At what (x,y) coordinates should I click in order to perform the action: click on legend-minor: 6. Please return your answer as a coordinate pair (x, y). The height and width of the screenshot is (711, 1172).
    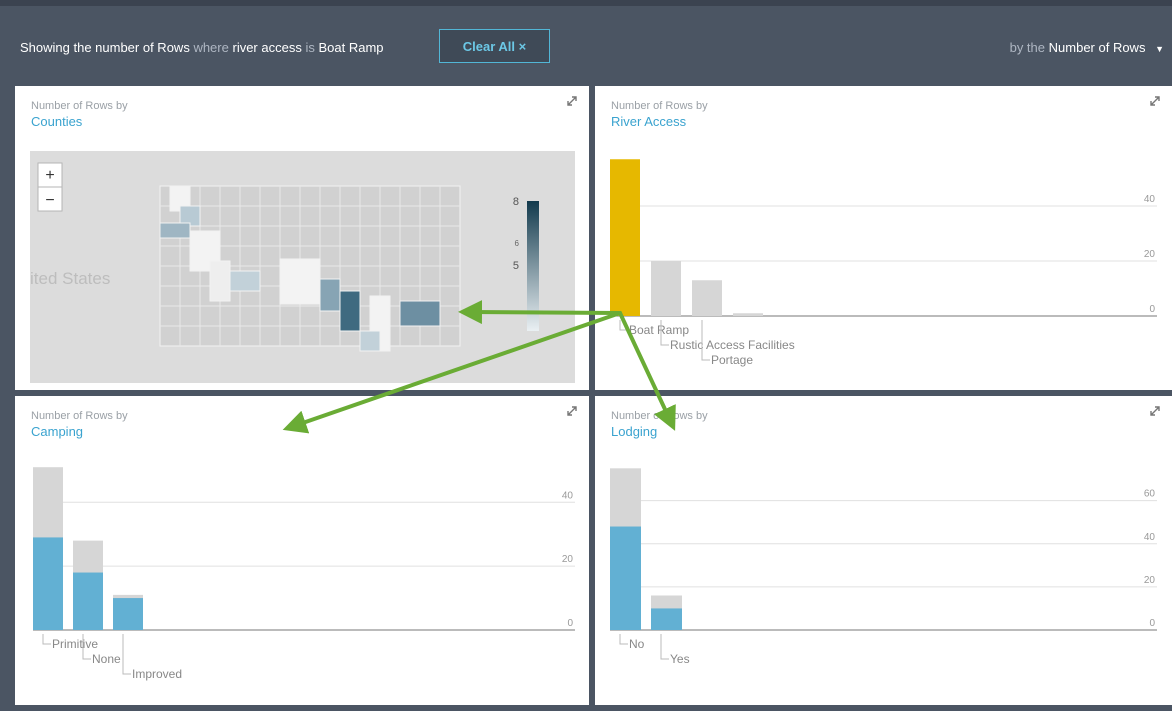
    Looking at the image, I should click on (517, 243).